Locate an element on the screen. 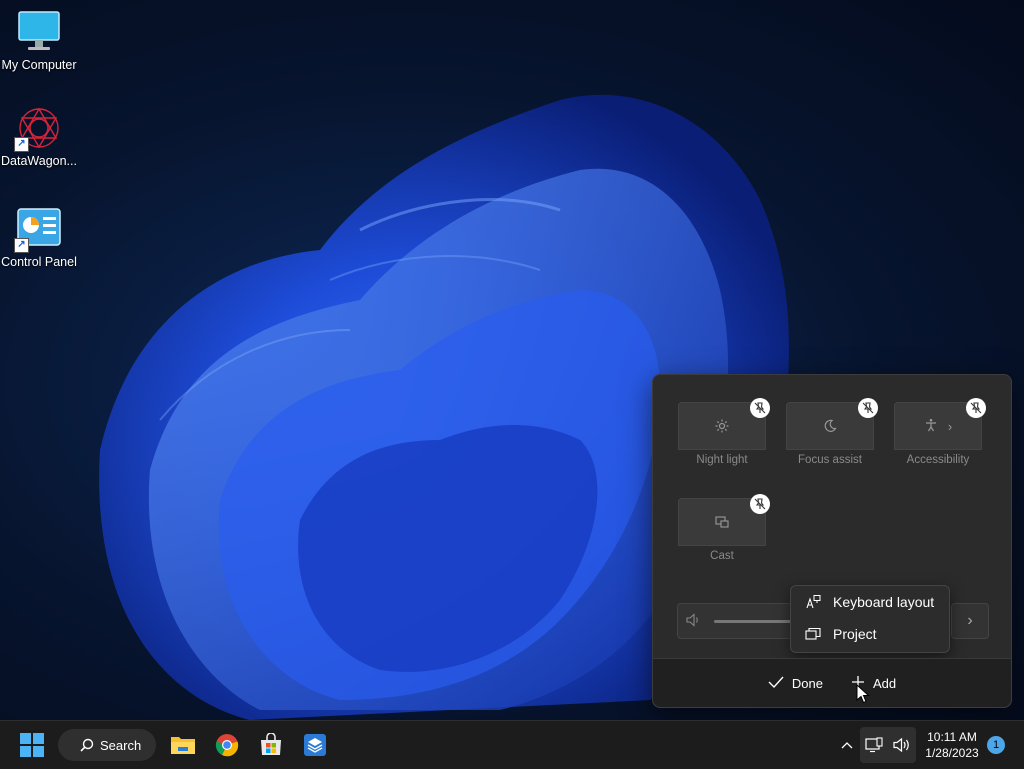 The height and width of the screenshot is (769, 1024). file-explorer-icon is located at coordinates (183, 745).